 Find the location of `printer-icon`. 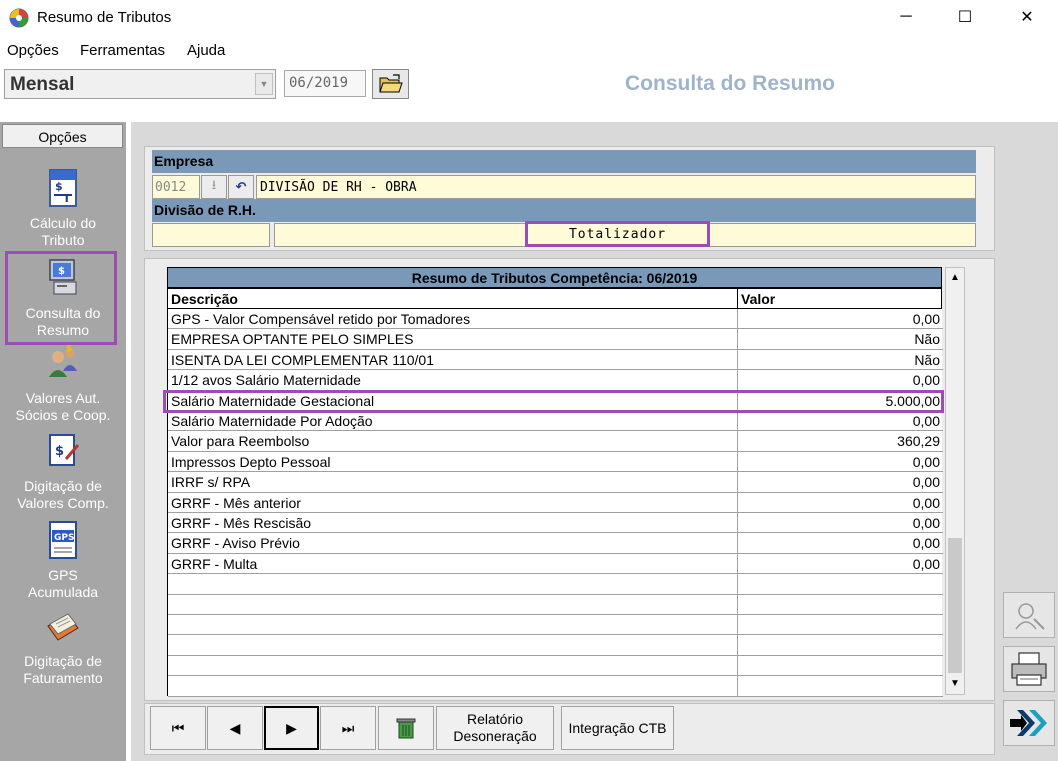

printer-icon is located at coordinates (1029, 669).